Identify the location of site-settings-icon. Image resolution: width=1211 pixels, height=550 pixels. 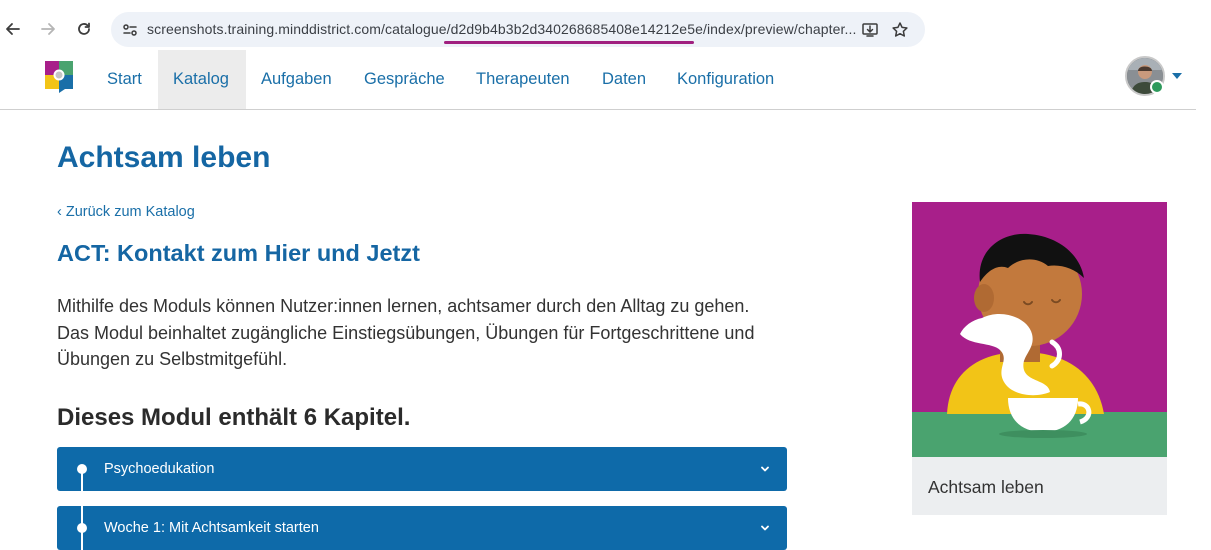
(130, 30).